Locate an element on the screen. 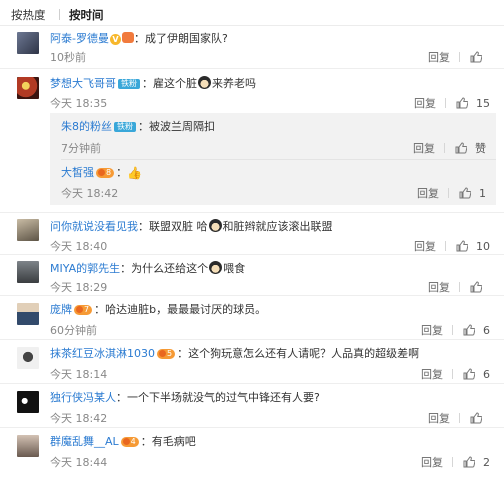 This screenshot has width=504, height=478. comment-text: ：联盟双脏 哈 is located at coordinates (173, 226).